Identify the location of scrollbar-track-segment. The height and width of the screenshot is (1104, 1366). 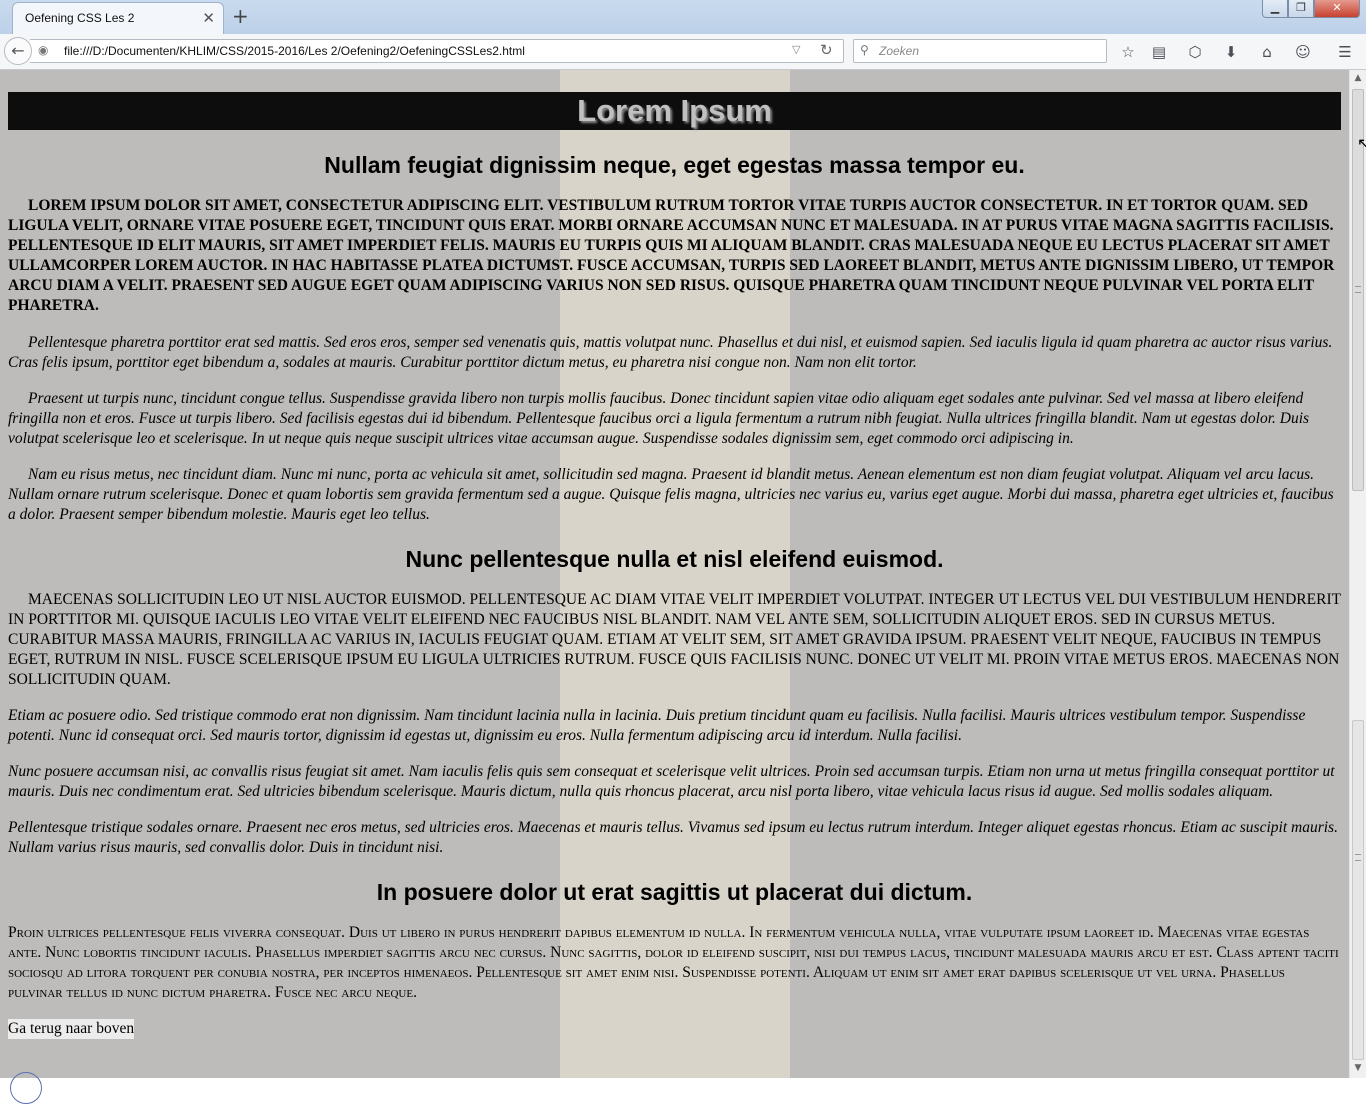
(1358, 890).